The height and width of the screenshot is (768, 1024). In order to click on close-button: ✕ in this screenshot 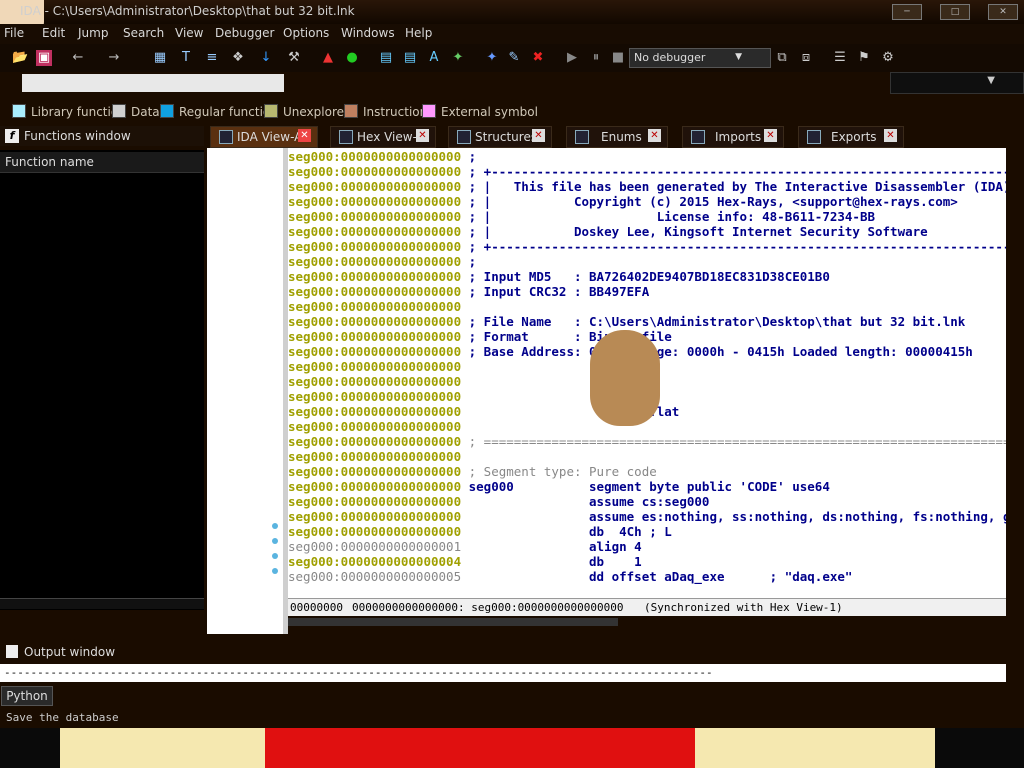, I will do `click(1003, 12)`.